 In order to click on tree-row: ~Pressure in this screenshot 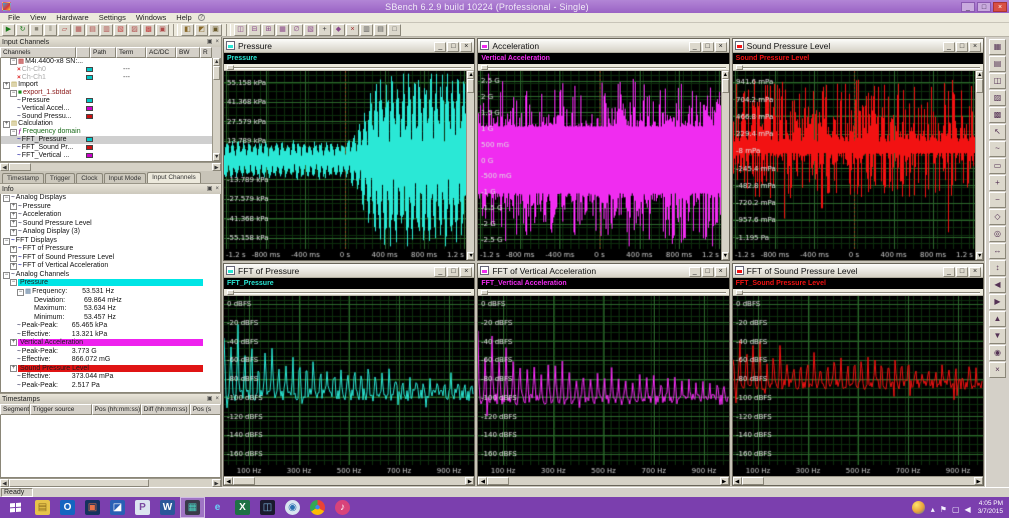, I will do `click(106, 101)`.